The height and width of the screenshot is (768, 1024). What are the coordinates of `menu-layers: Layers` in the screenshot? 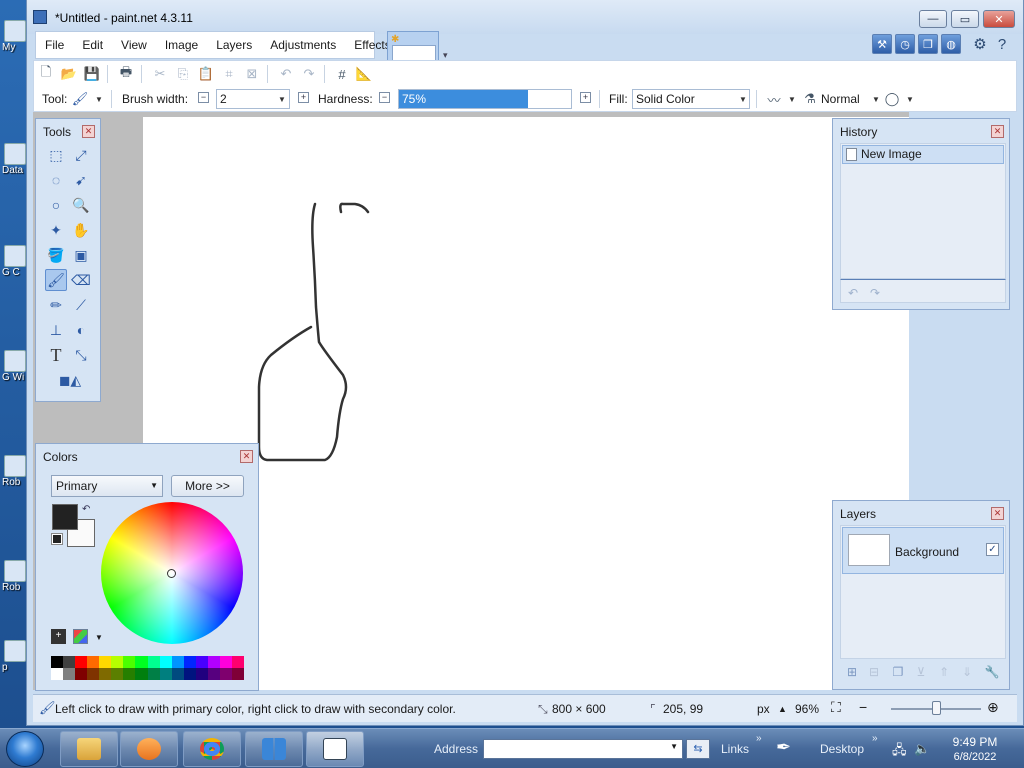 It's located at (234, 45).